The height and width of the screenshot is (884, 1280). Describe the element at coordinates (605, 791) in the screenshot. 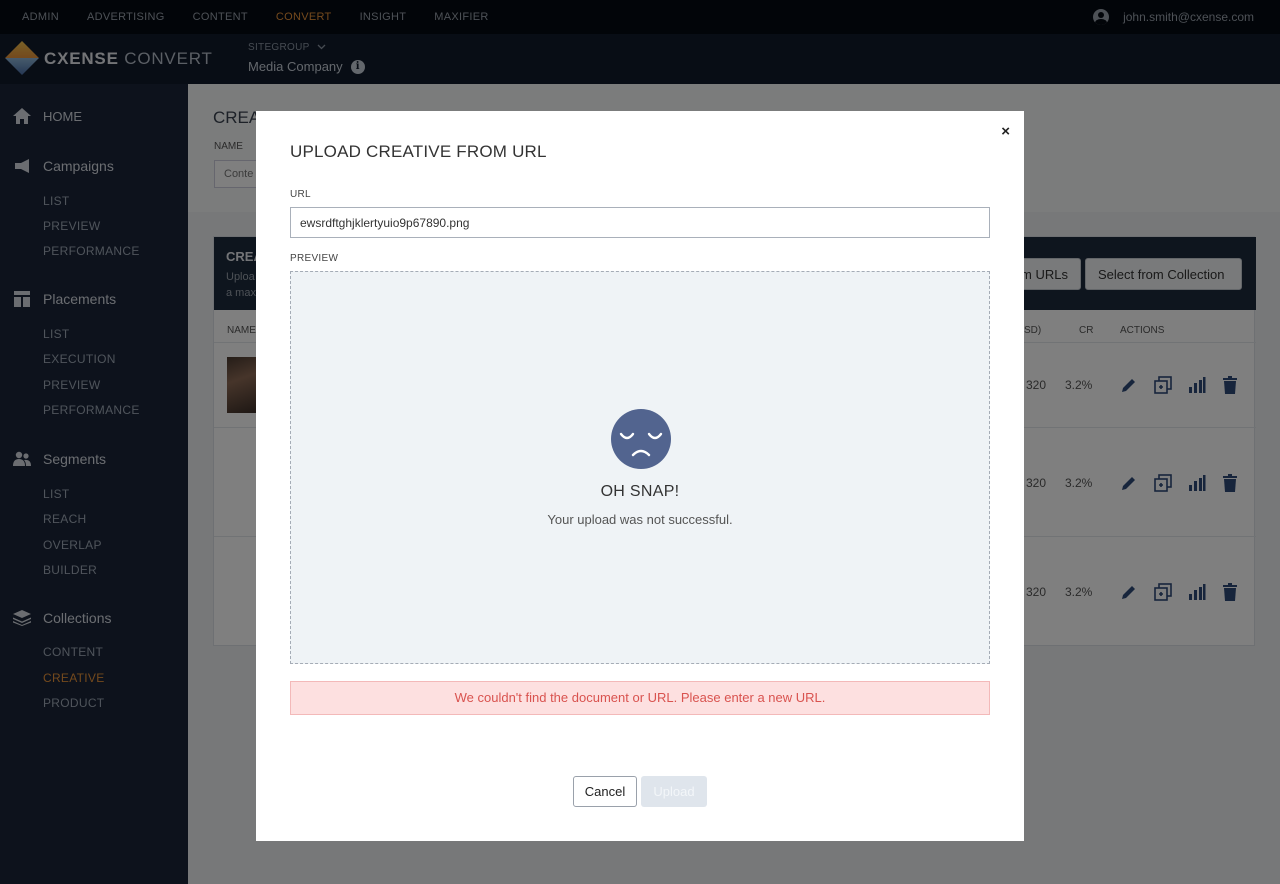

I see `cancel-button: Cancel` at that location.